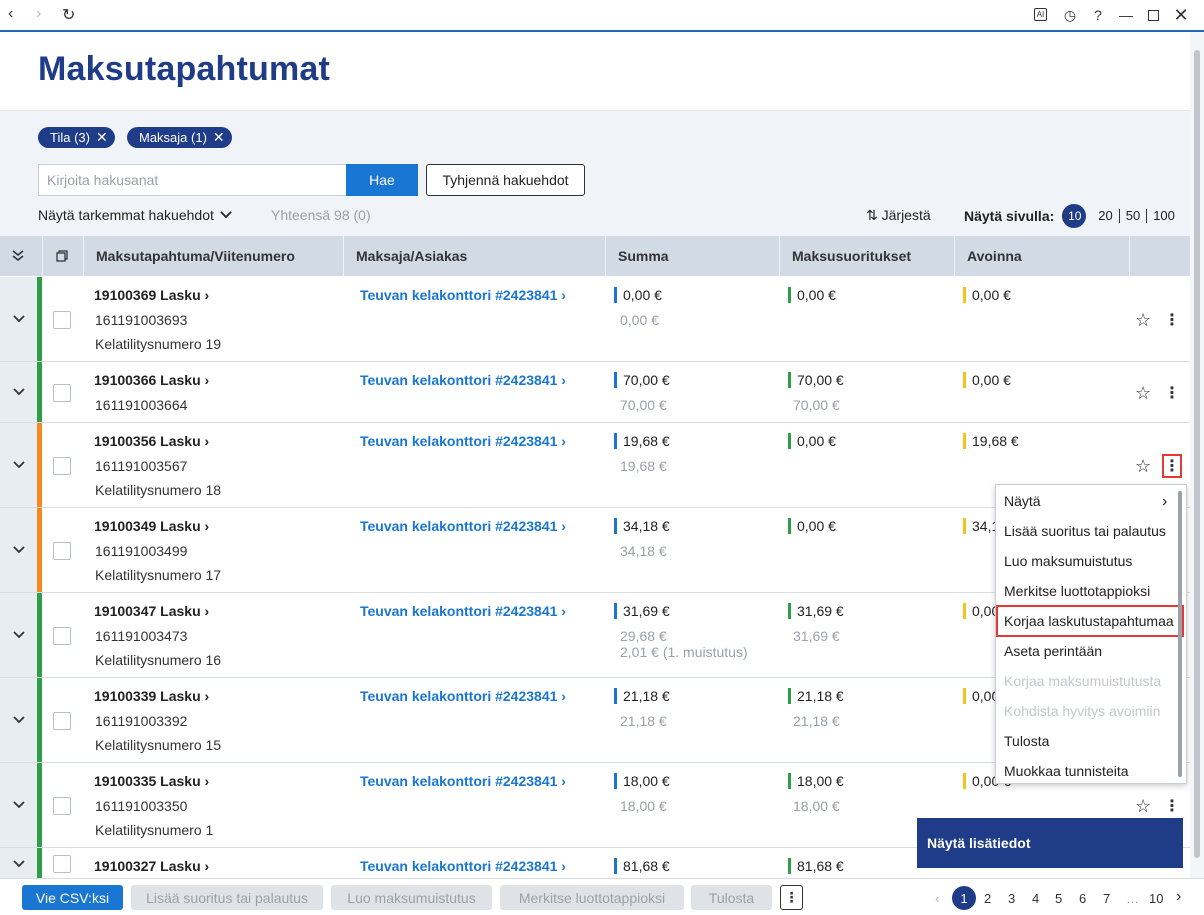 This screenshot has width=1204, height=915. I want to click on next-page-icon: ›, so click(1178, 897).